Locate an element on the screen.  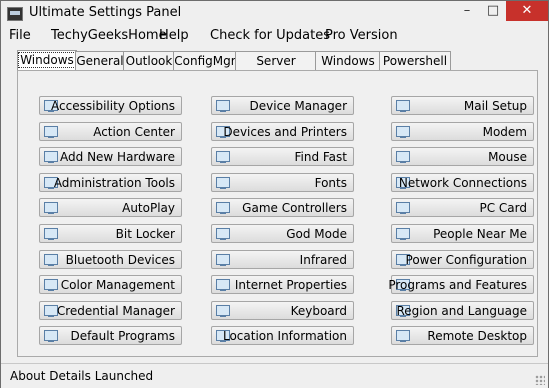
settings-button: Modem is located at coordinates (462, 131).